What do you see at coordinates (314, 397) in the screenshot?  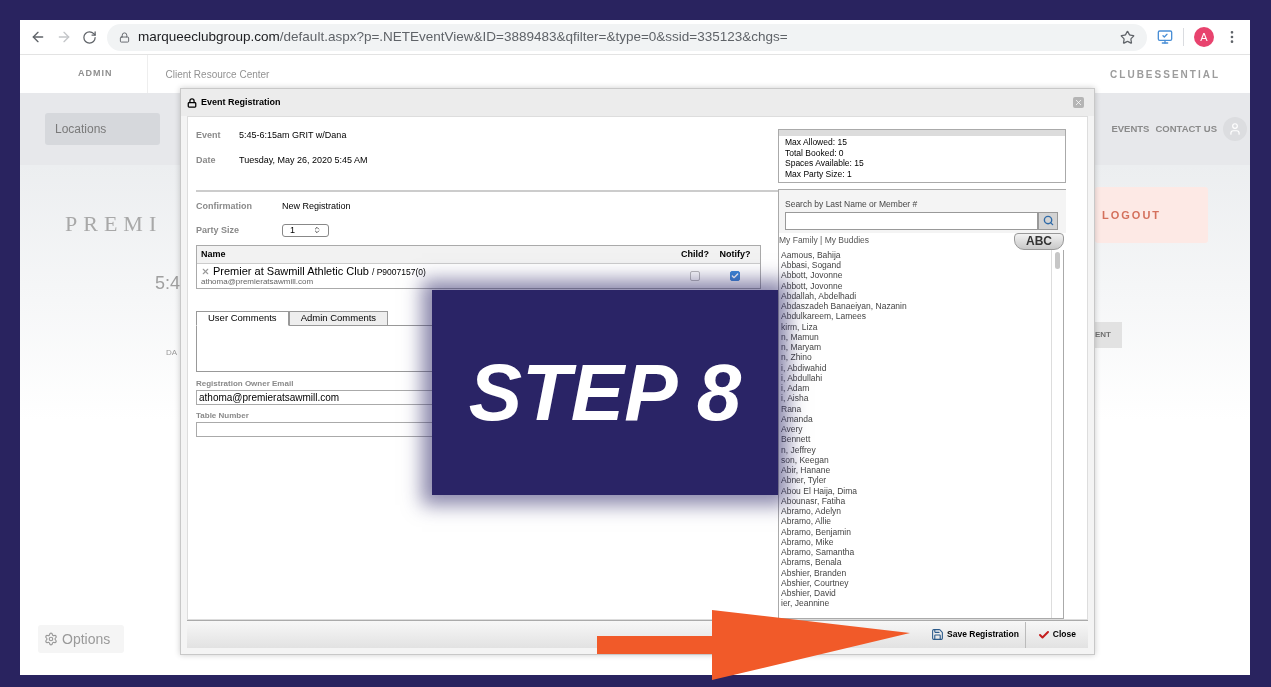 I see `owner-email-field: athoma@premieratsawmill.com` at bounding box center [314, 397].